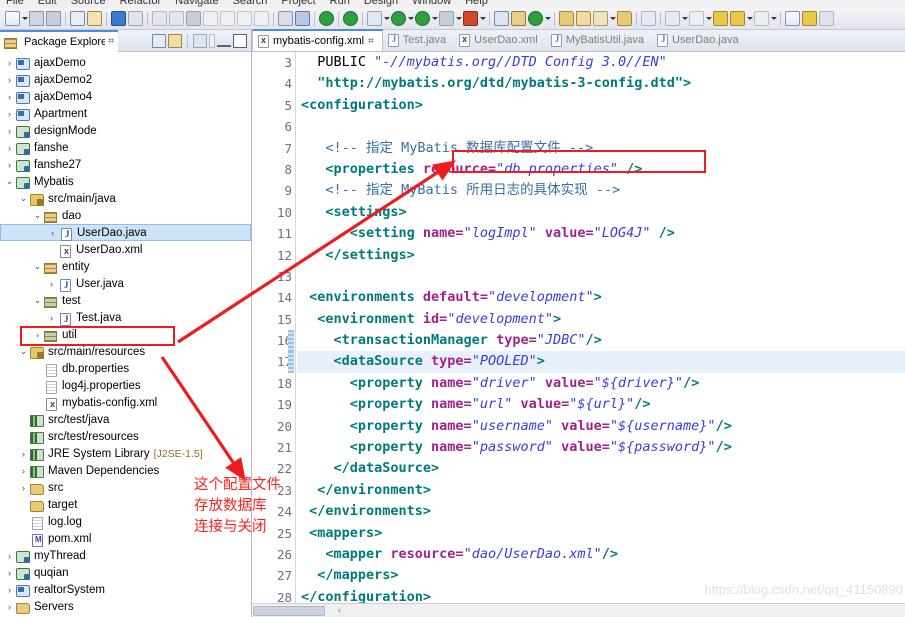 The height and width of the screenshot is (617, 905). What do you see at coordinates (482, 18) in the screenshot?
I see `external-tools-dropdown-icon` at bounding box center [482, 18].